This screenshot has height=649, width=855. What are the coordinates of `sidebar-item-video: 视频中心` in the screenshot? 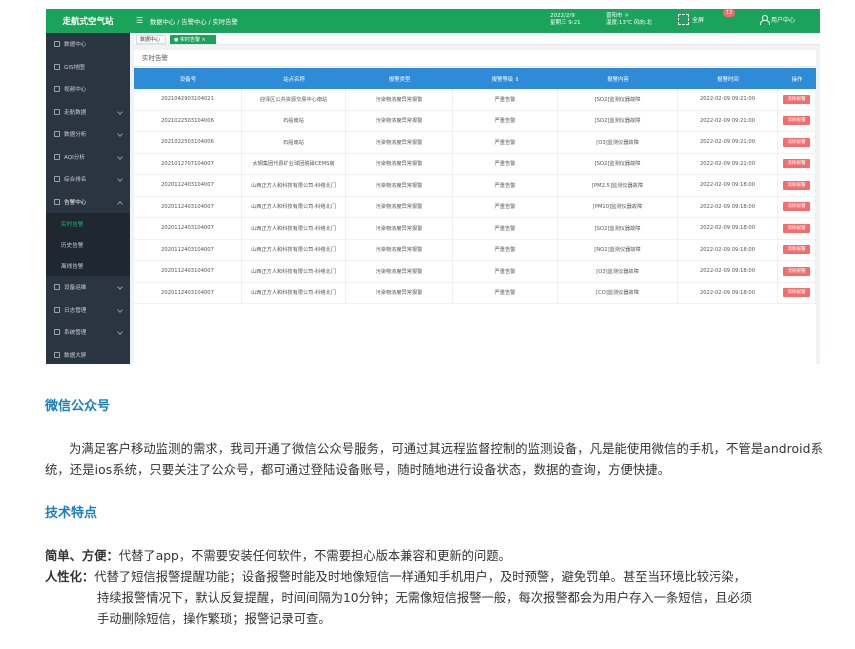 It's located at (88, 89).